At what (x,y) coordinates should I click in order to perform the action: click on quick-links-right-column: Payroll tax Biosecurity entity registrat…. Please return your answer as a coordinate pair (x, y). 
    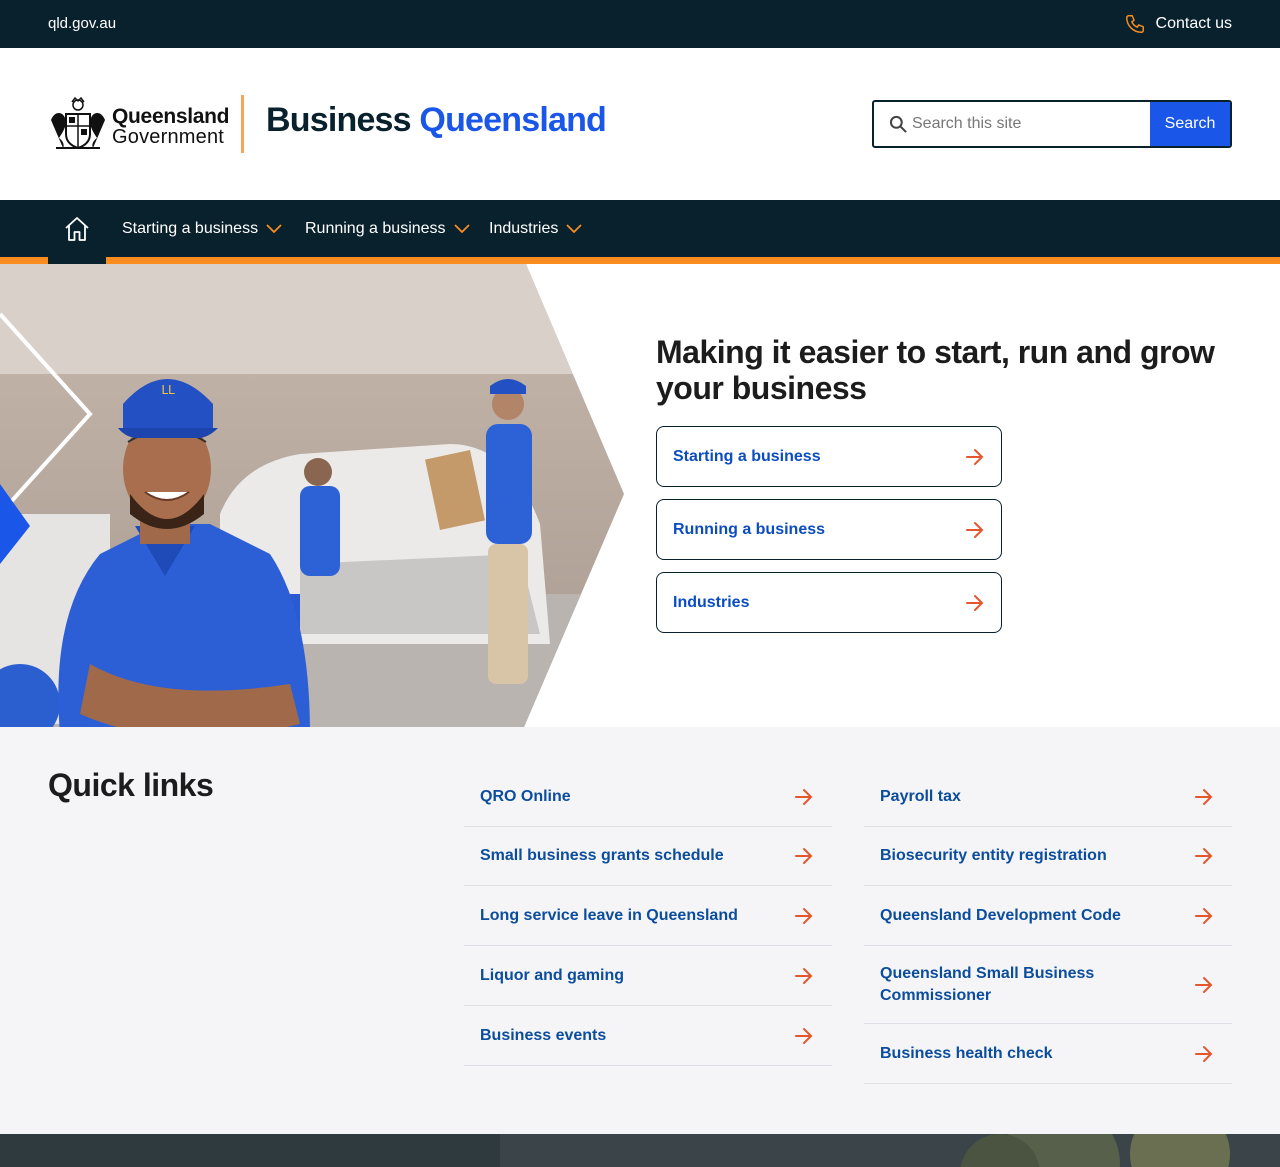
    Looking at the image, I should click on (1048, 925).